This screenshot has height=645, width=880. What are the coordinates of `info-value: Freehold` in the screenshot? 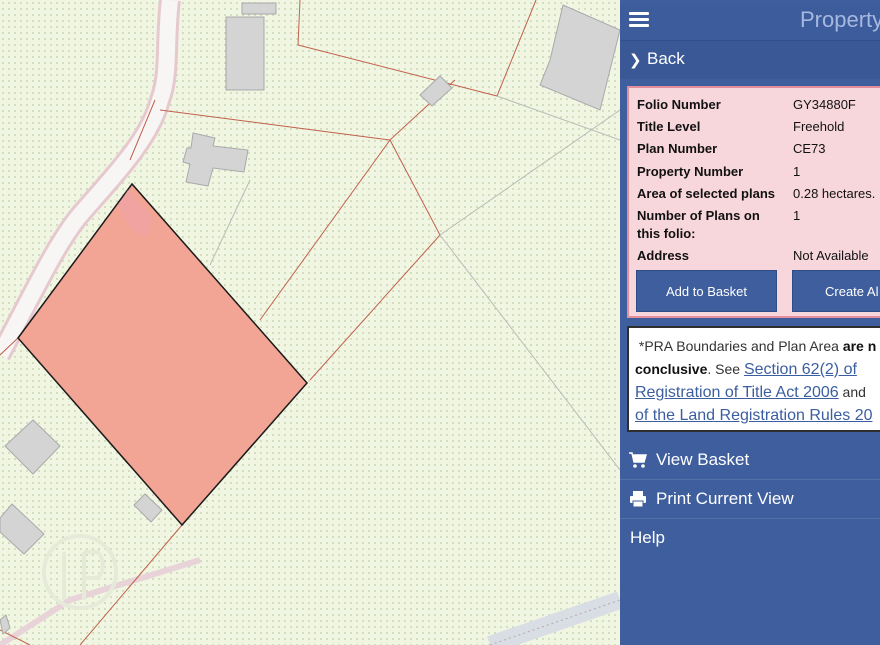 It's located at (819, 126).